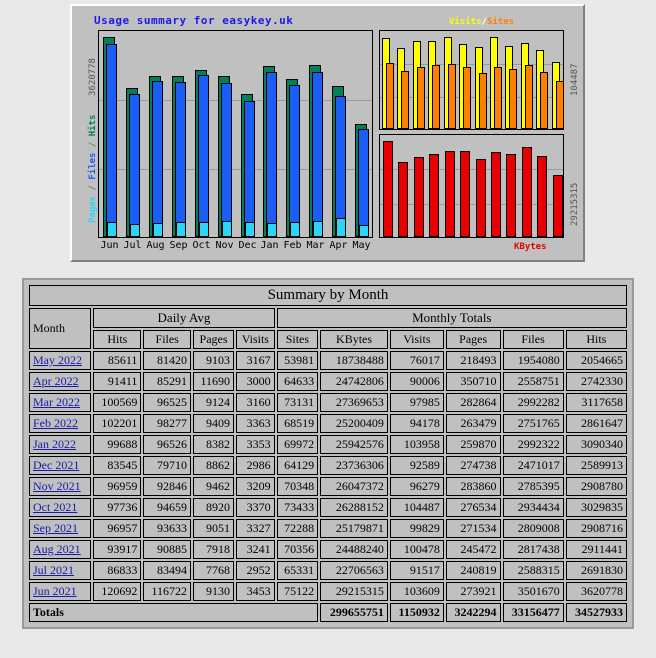  I want to click on month-link: Dec 2021, so click(56, 465).